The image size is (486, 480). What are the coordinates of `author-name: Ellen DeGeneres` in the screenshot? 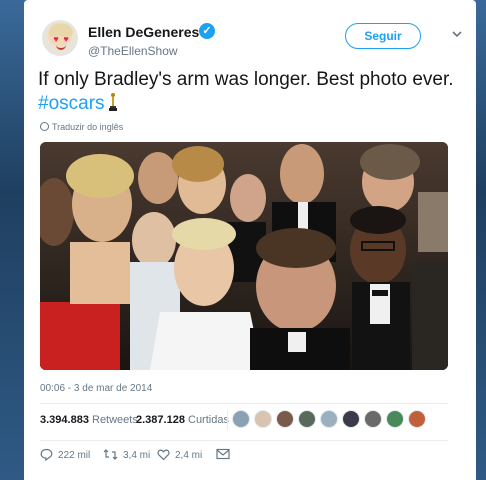 It's located at (143, 32).